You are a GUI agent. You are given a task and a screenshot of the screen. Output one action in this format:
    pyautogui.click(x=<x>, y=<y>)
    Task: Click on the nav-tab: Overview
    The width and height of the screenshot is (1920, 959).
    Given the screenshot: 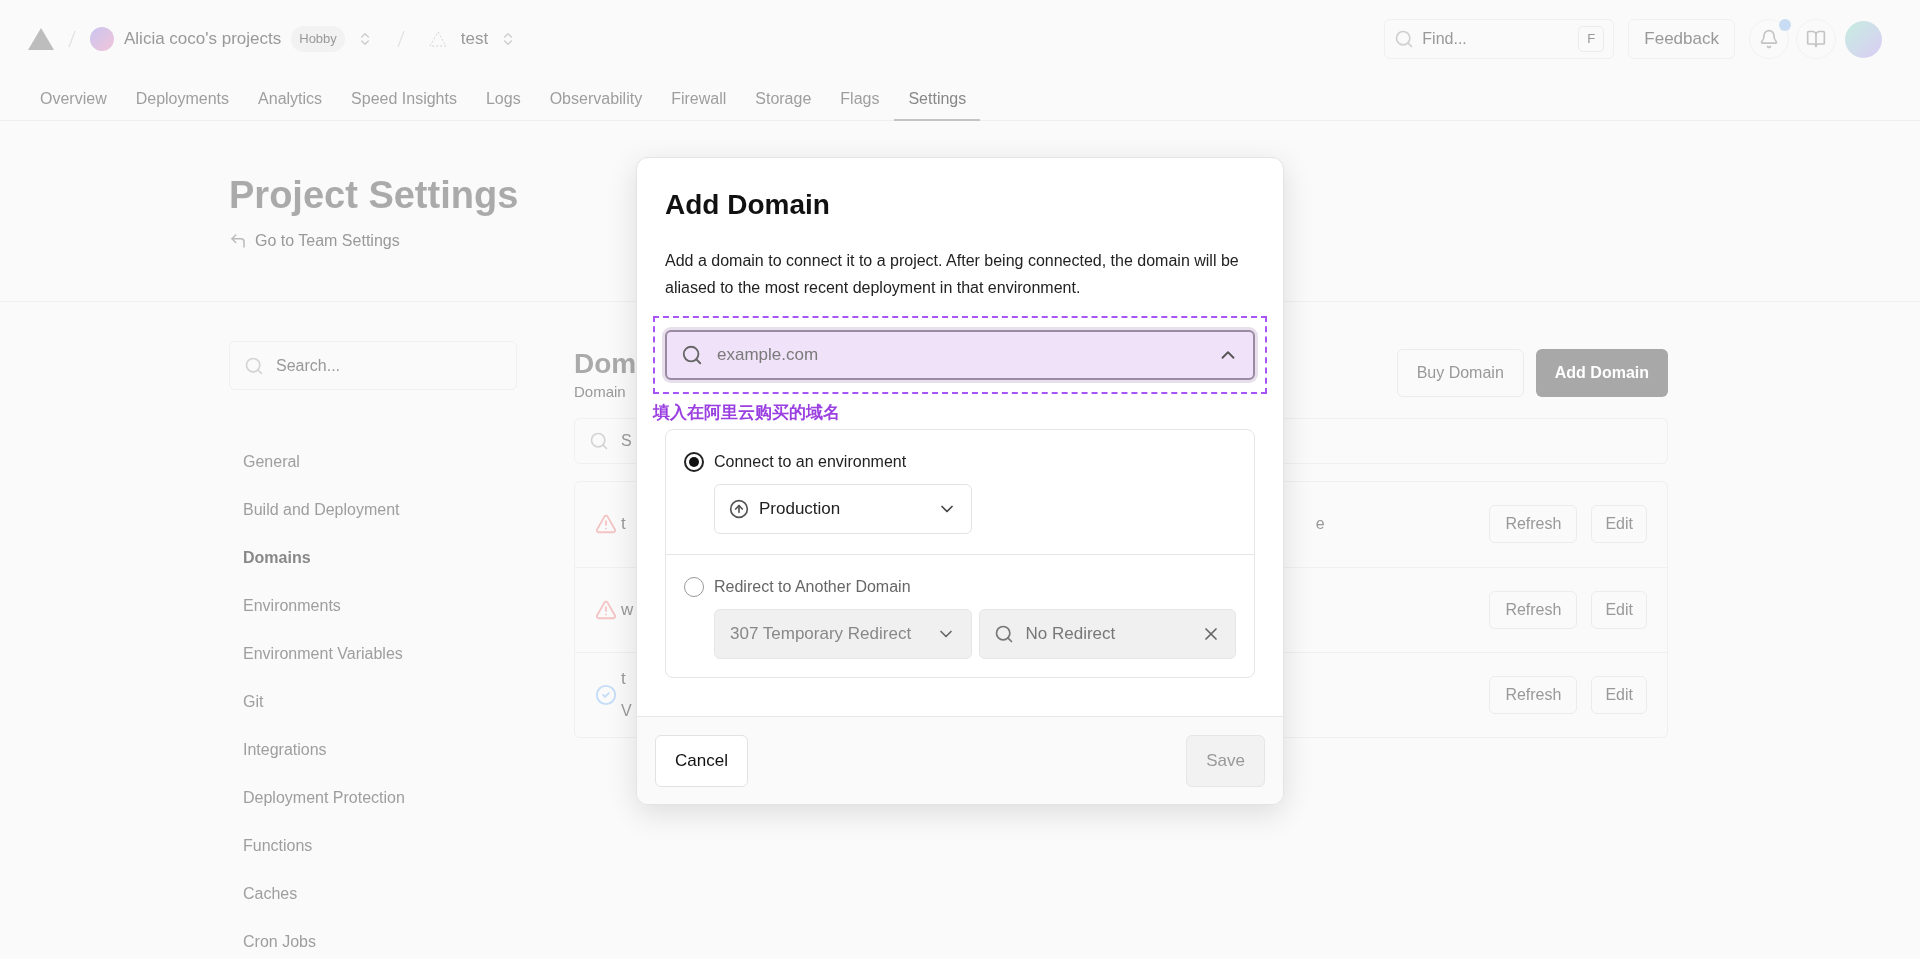 What is the action you would take?
    pyautogui.click(x=73, y=99)
    